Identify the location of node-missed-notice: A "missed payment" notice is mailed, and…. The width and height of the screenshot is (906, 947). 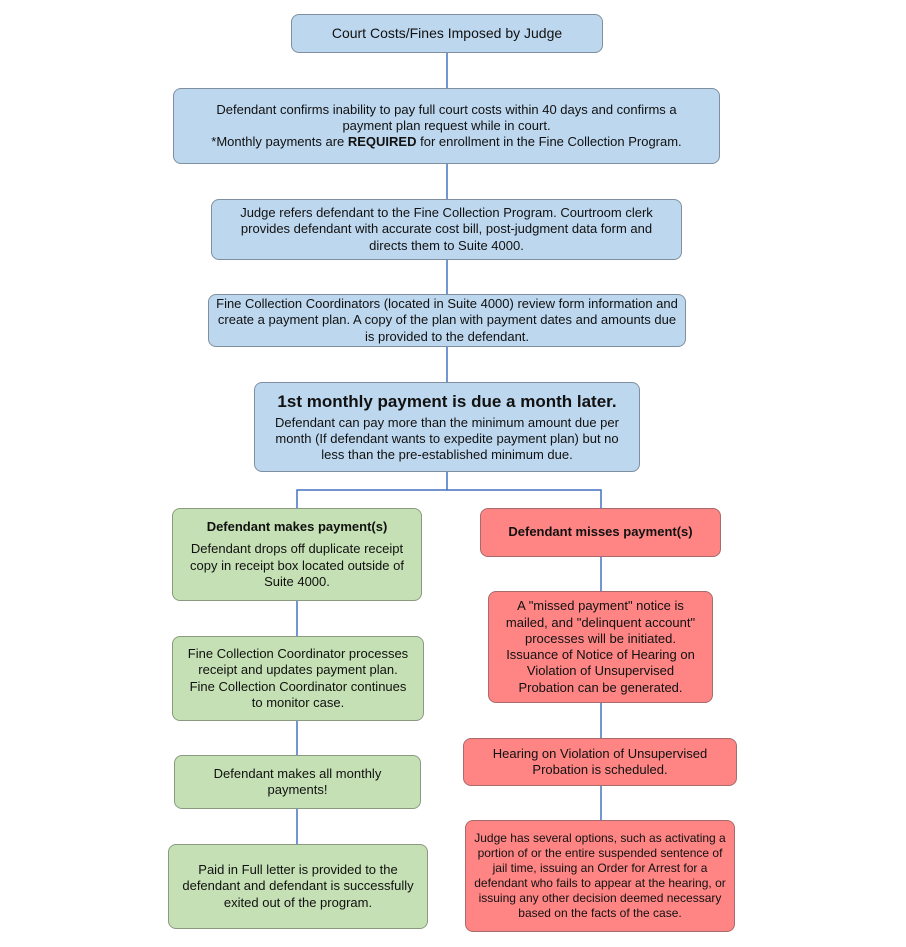
(600, 647).